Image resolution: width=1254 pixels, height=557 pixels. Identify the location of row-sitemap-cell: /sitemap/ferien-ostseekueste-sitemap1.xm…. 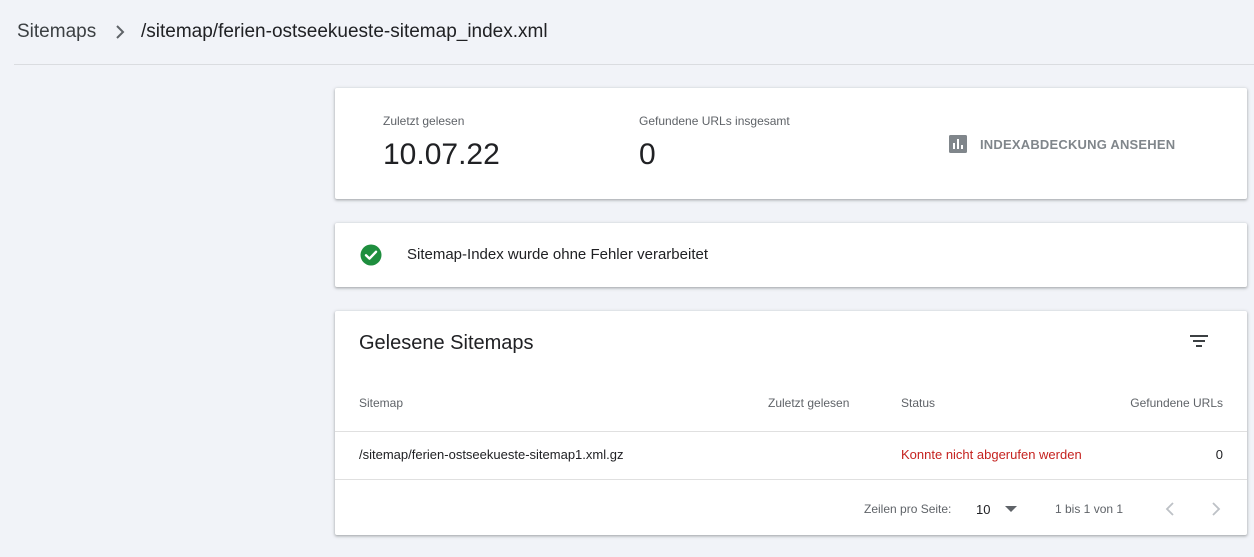
(491, 454).